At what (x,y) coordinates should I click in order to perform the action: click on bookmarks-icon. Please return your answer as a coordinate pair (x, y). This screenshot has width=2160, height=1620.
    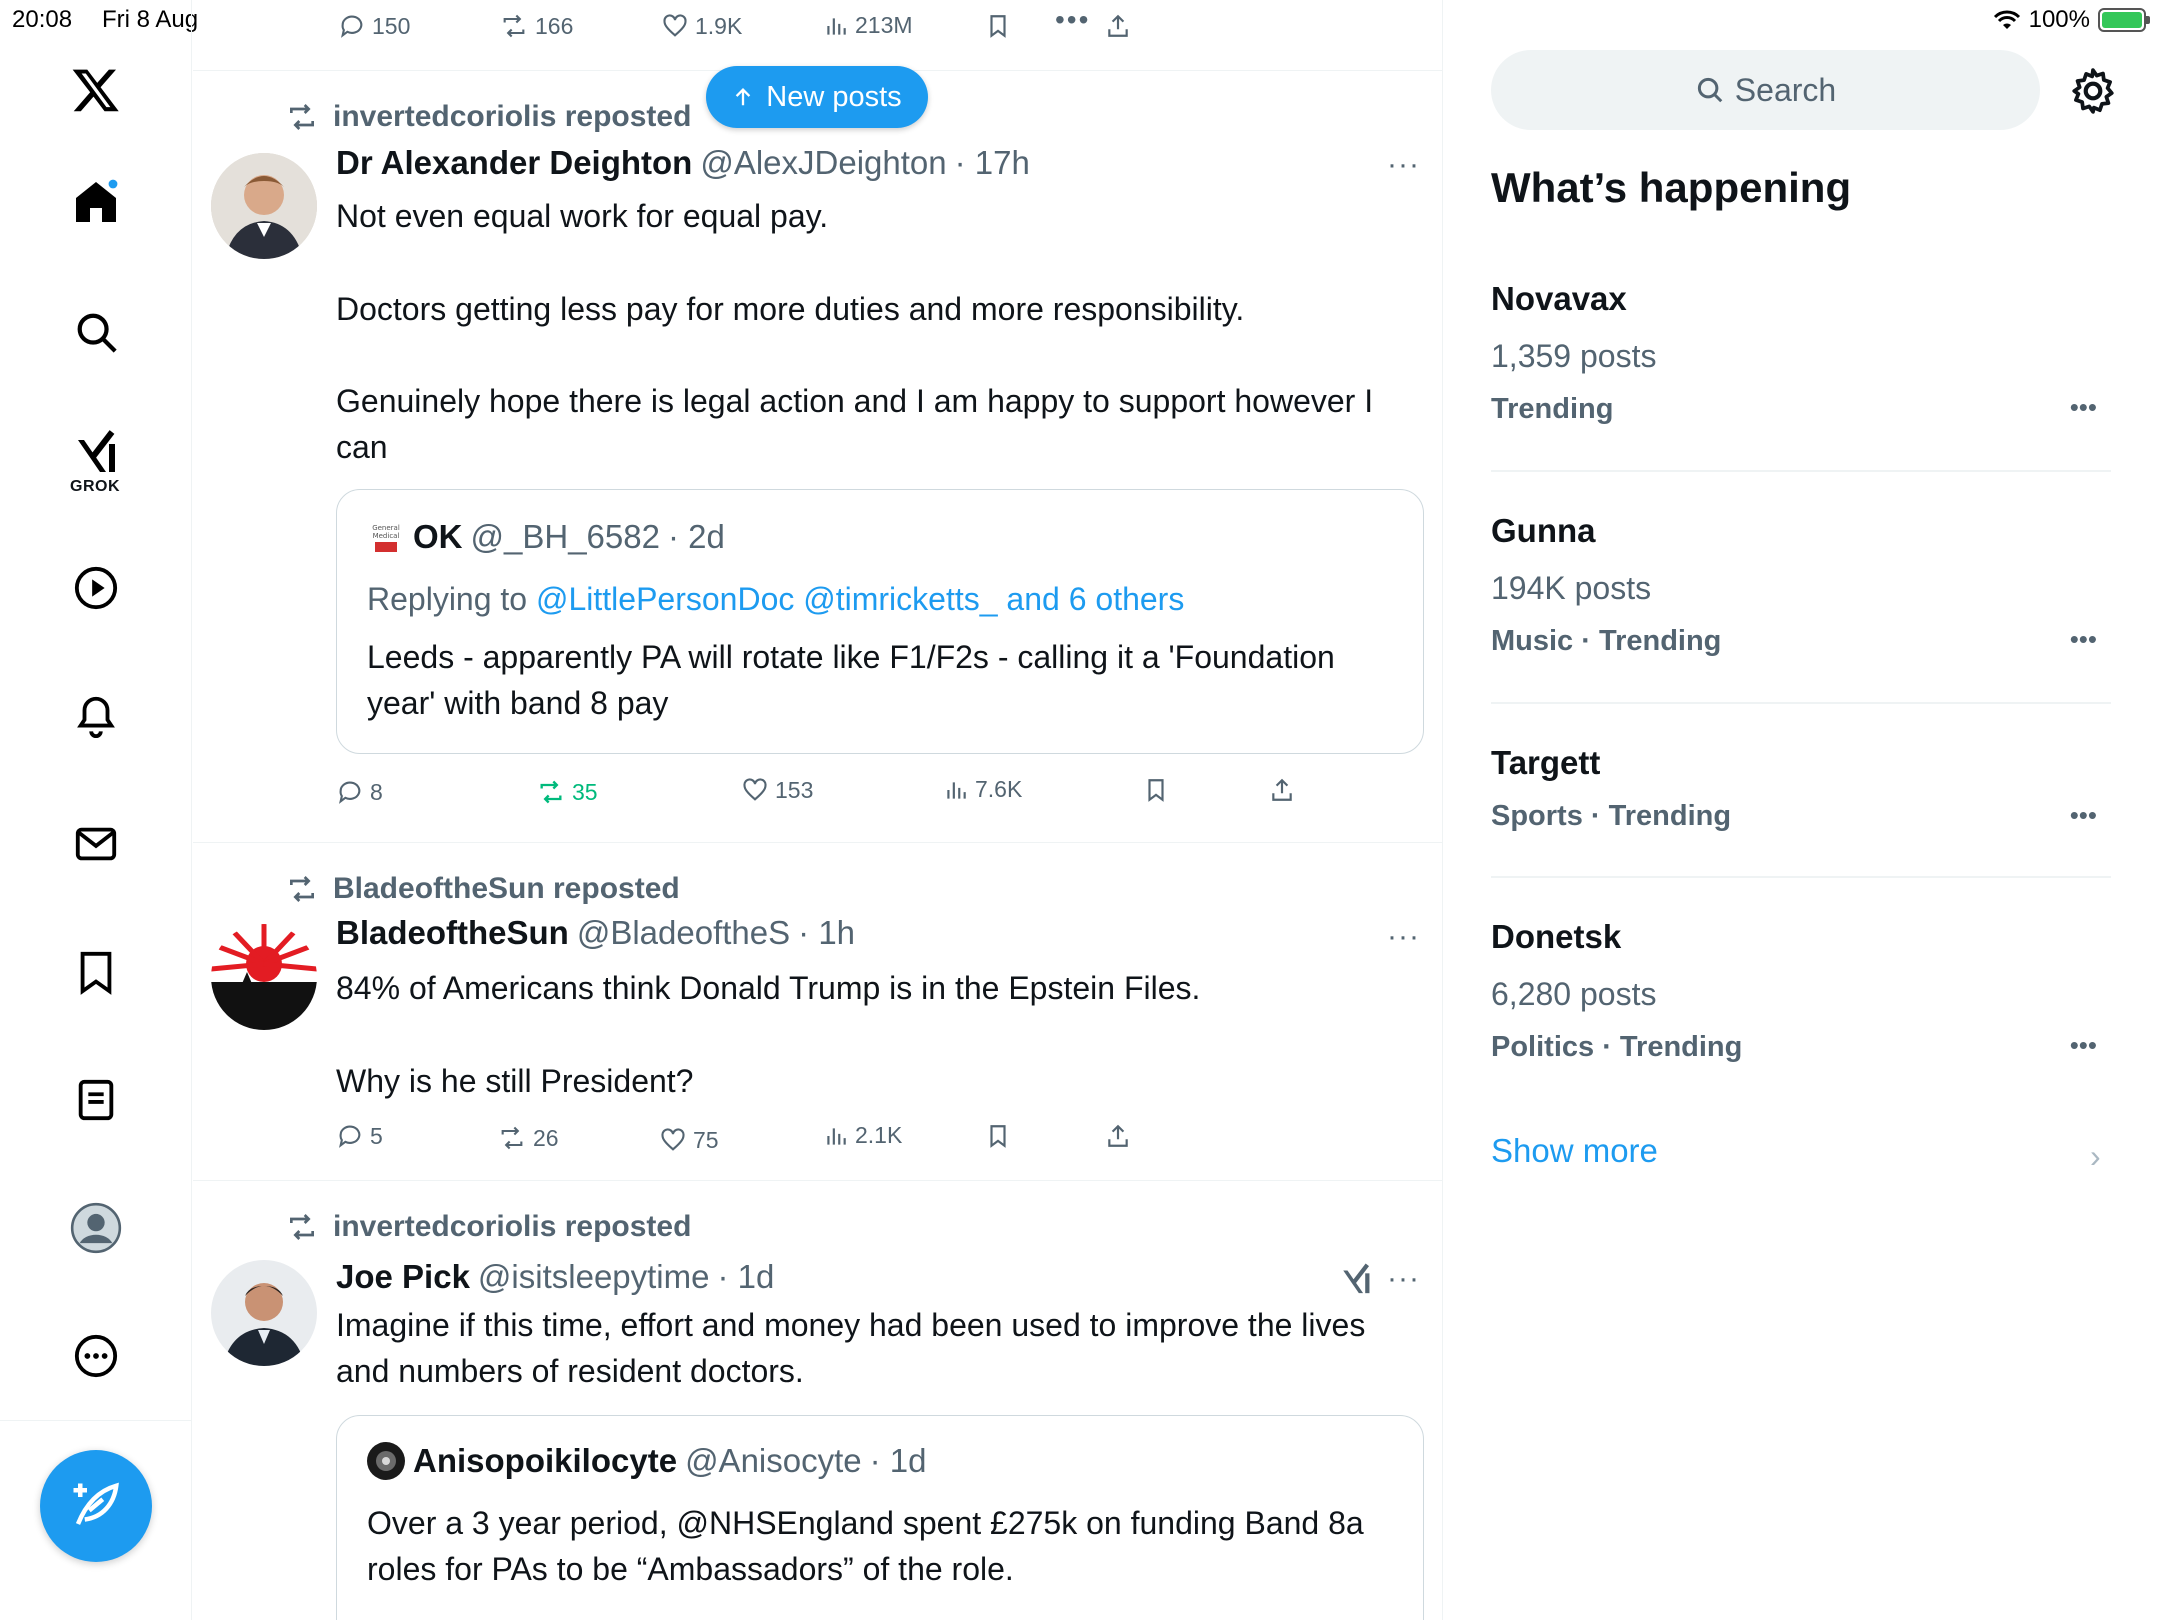
    Looking at the image, I should click on (96, 972).